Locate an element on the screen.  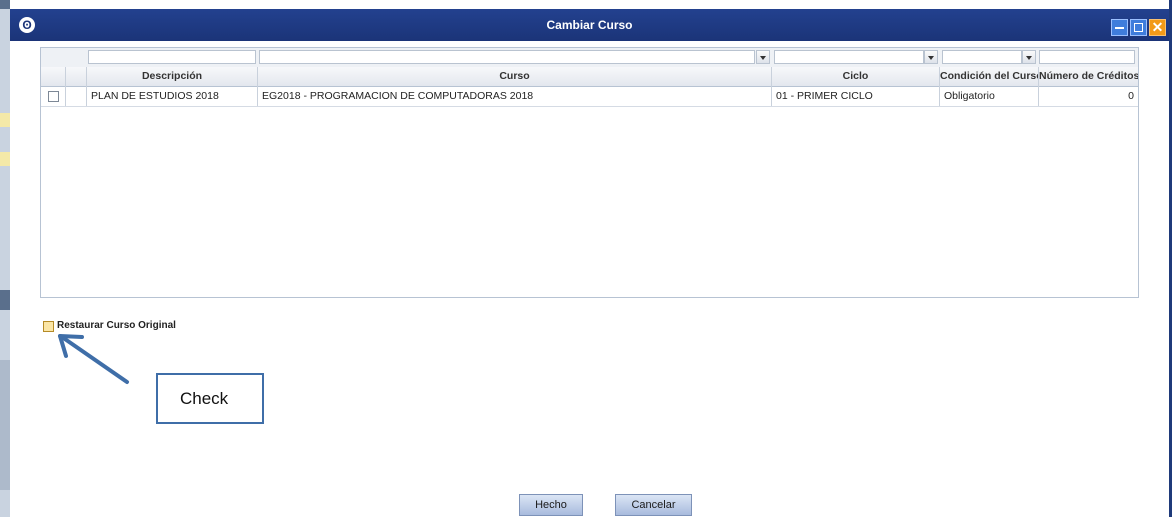
filter-curso-dropdown-icon is located at coordinates (763, 57).